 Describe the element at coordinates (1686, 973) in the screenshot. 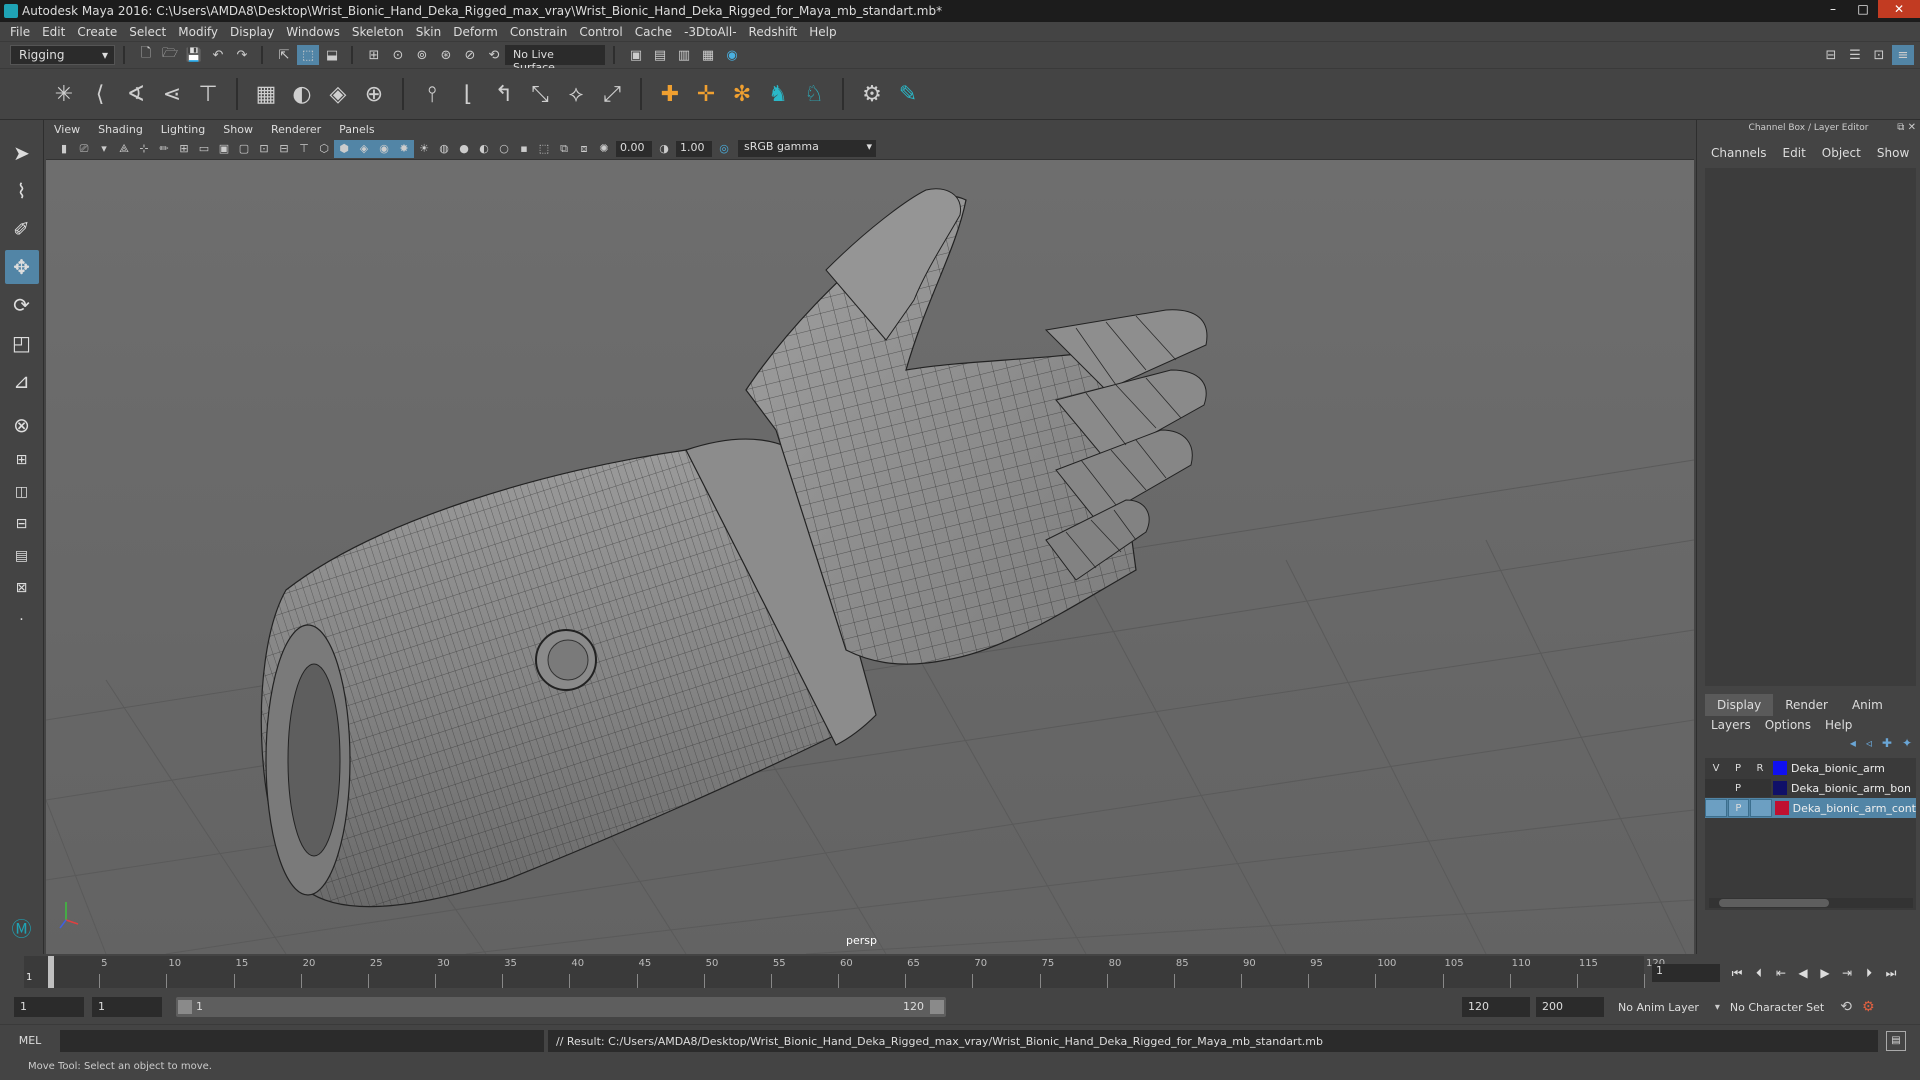

I see `current-frame-field: 1` at that location.